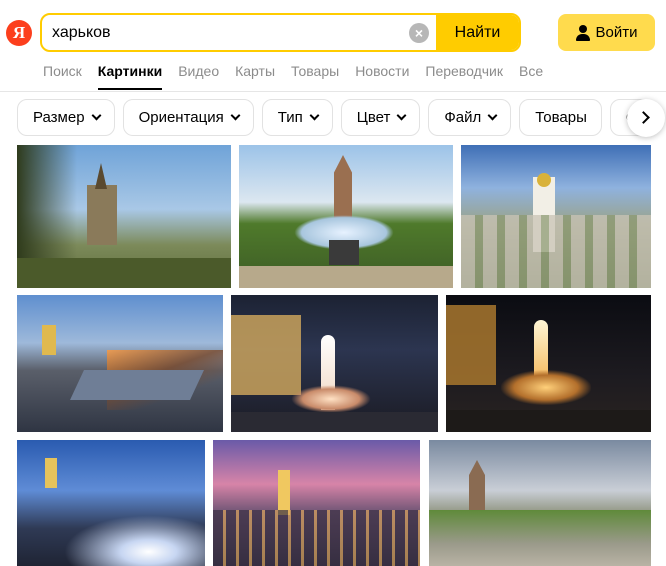 The width and height of the screenshot is (666, 566). I want to click on filter-type: Тип, so click(297, 117).